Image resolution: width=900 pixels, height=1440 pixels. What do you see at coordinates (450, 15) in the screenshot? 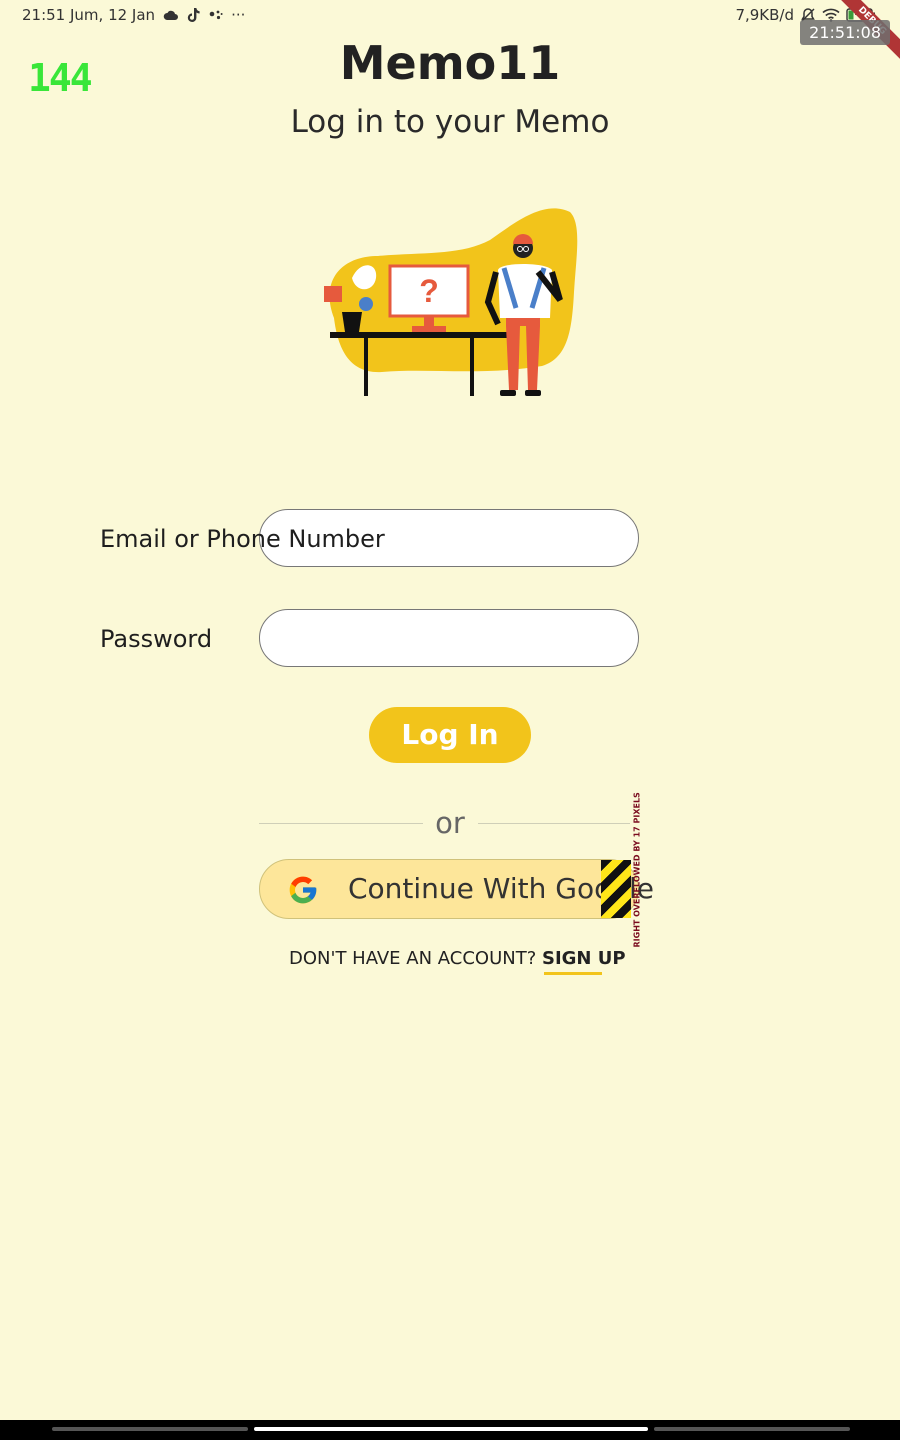
I see `status-bar: 21:51 Jum, 12 Jan ··· 7,9KB/d 14` at bounding box center [450, 15].